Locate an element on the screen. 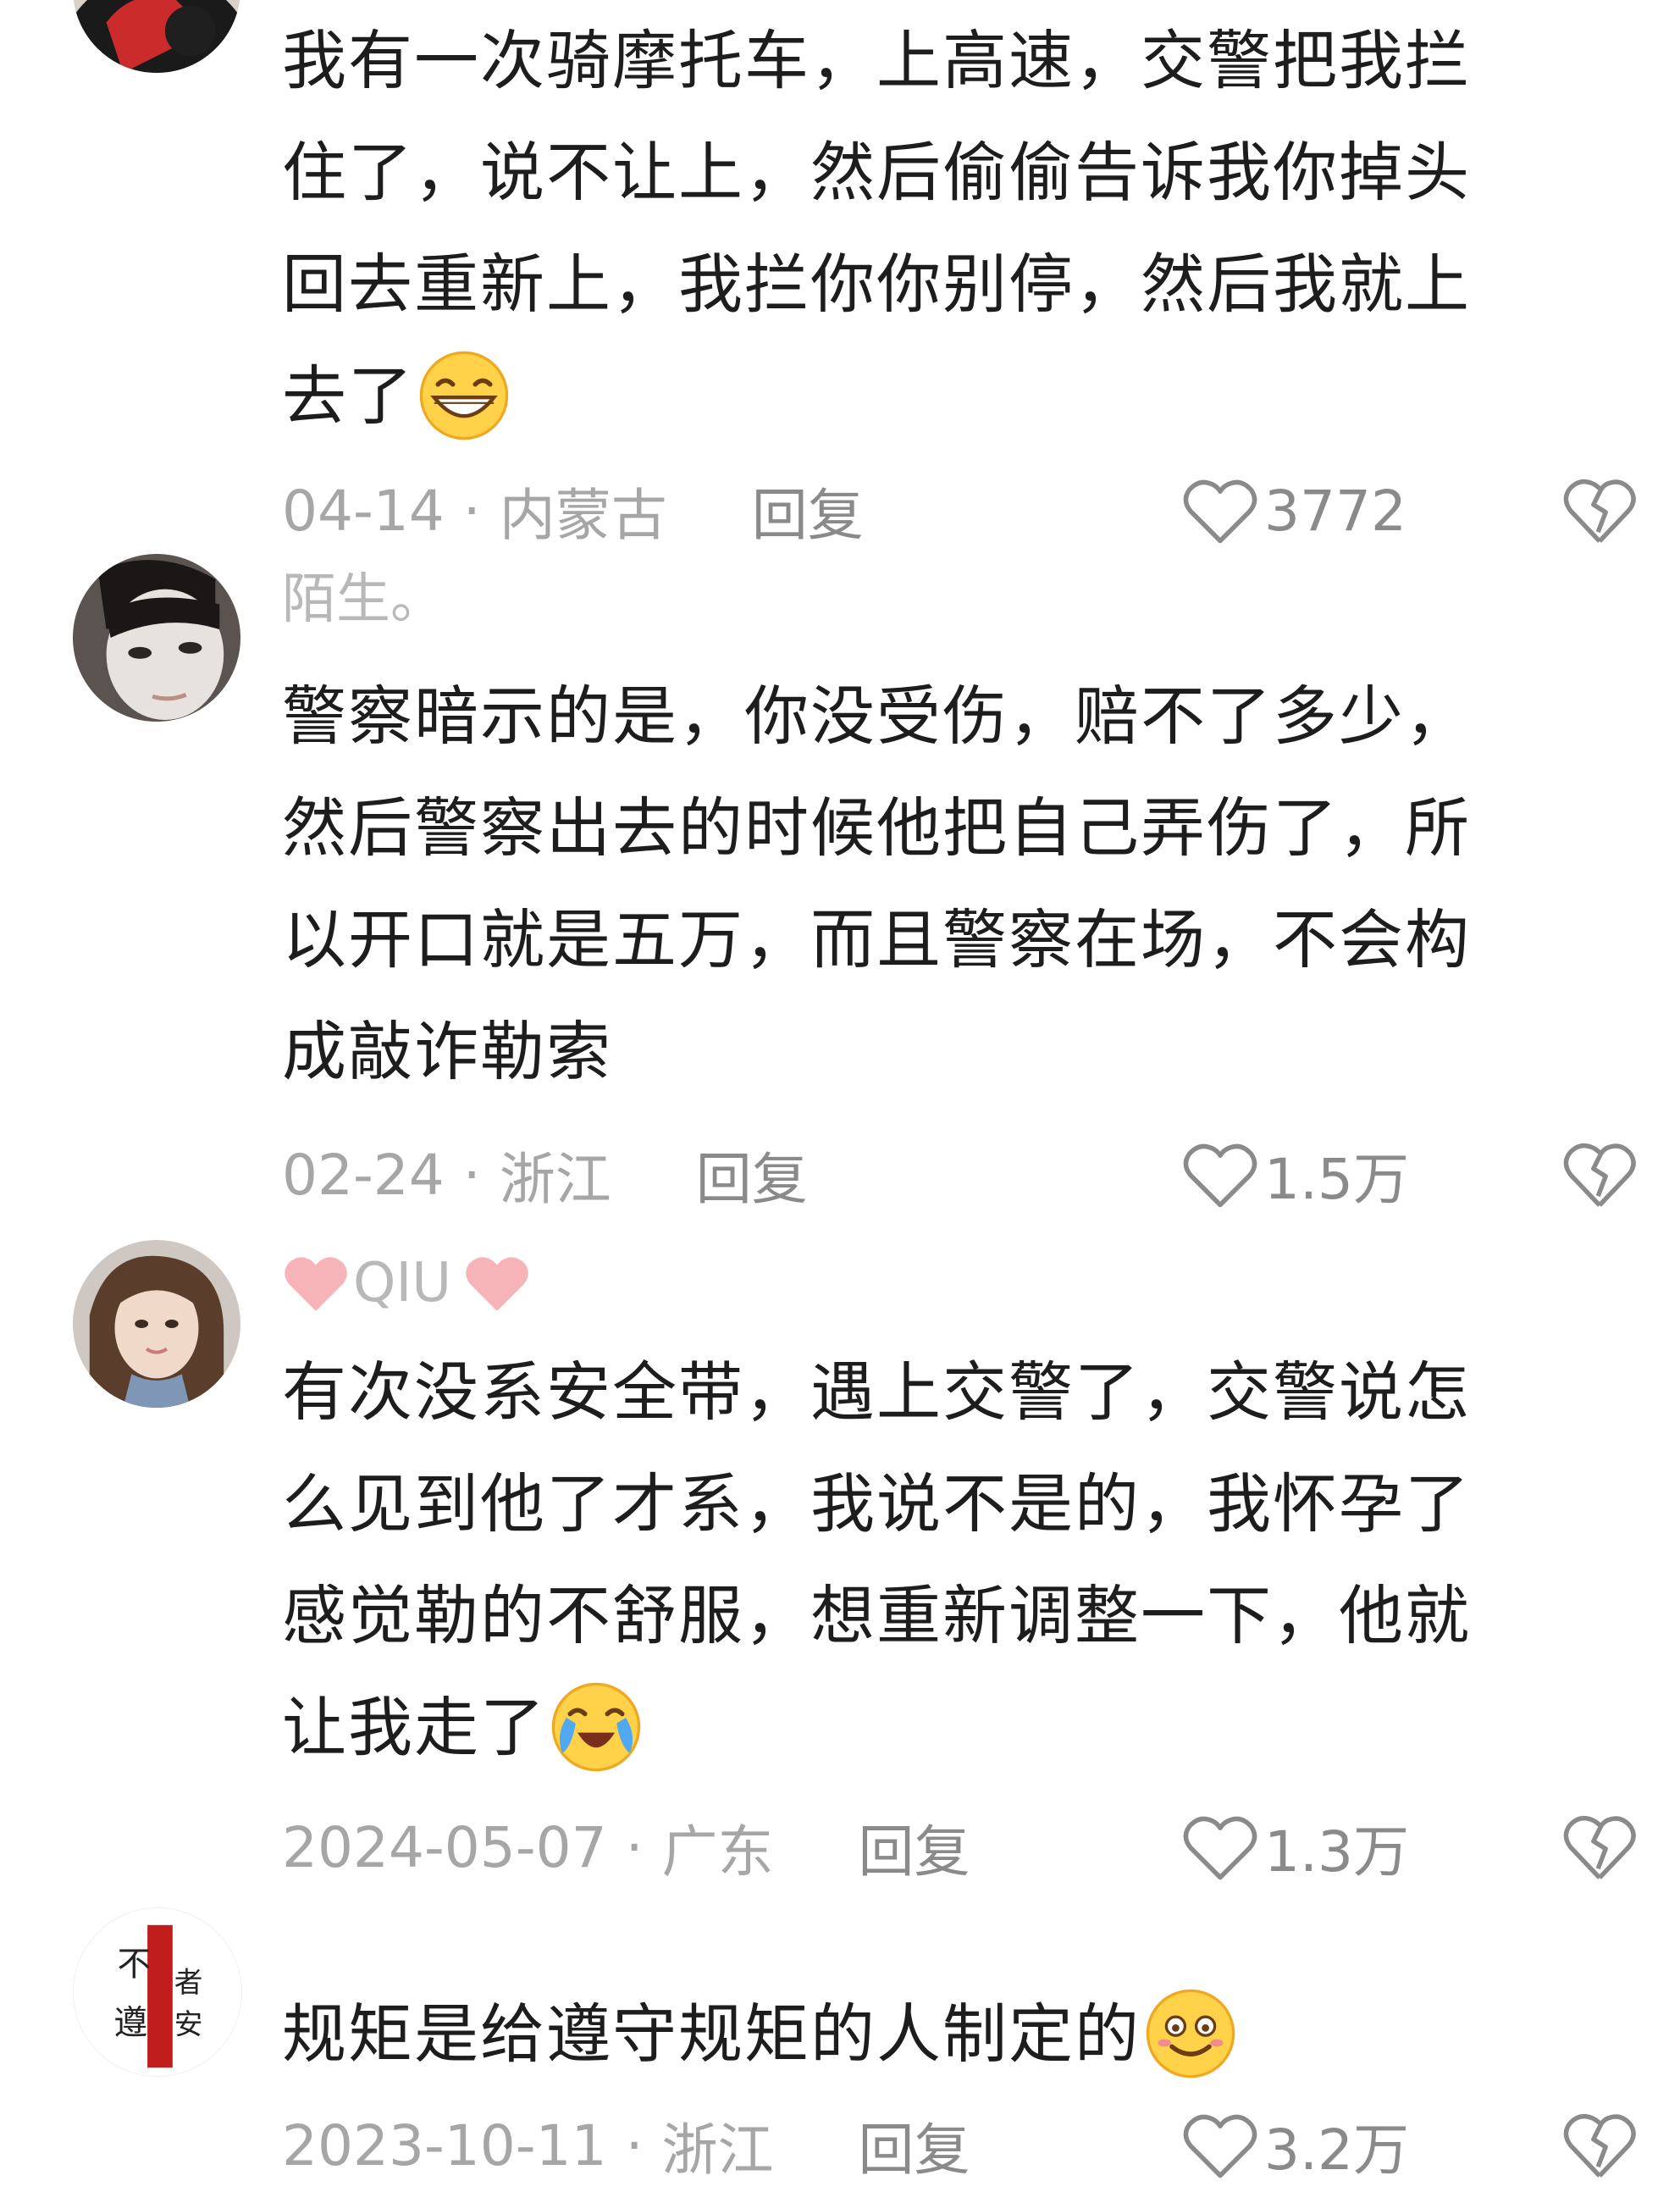 The image size is (1680, 2192). svg-text: 者 is located at coordinates (188, 1983).